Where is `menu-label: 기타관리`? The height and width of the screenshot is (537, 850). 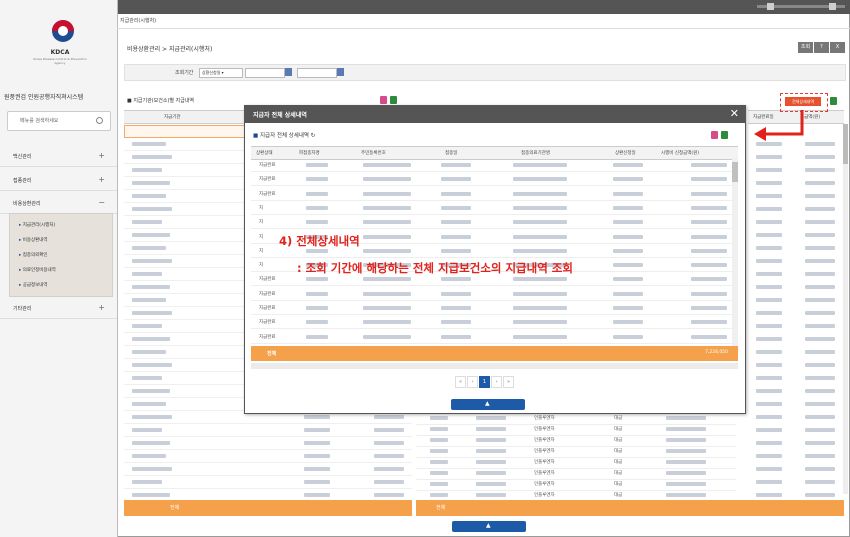
menu-label: 기타관리 is located at coordinates (22, 309).